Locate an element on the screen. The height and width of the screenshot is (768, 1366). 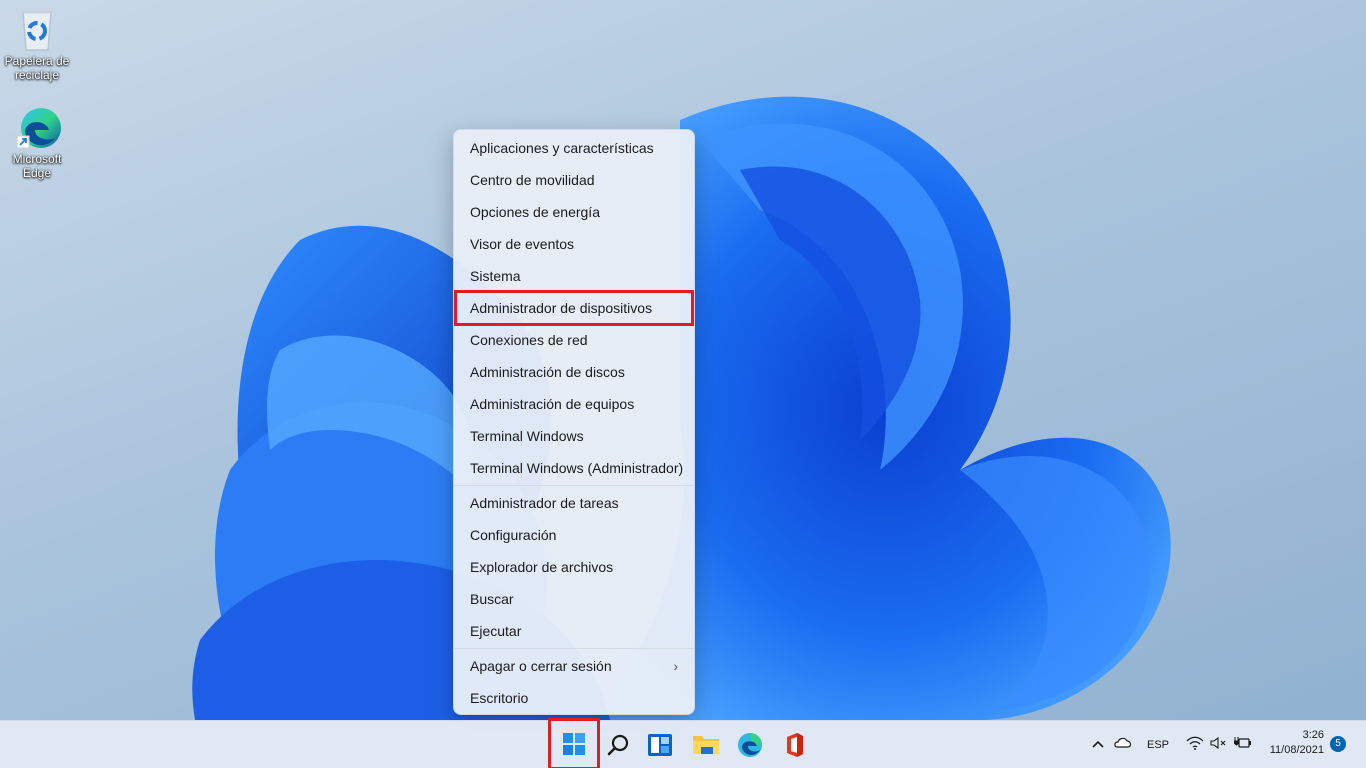
desktop-icon-edge: Microsoft Edge is located at coordinates (37, 142).